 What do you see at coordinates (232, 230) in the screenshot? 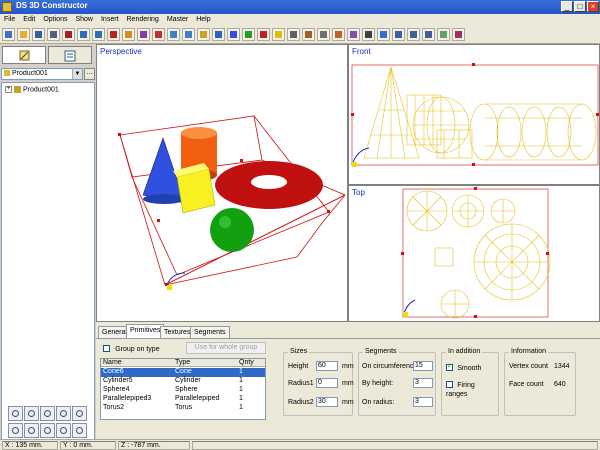
I see `sphere-object` at bounding box center [232, 230].